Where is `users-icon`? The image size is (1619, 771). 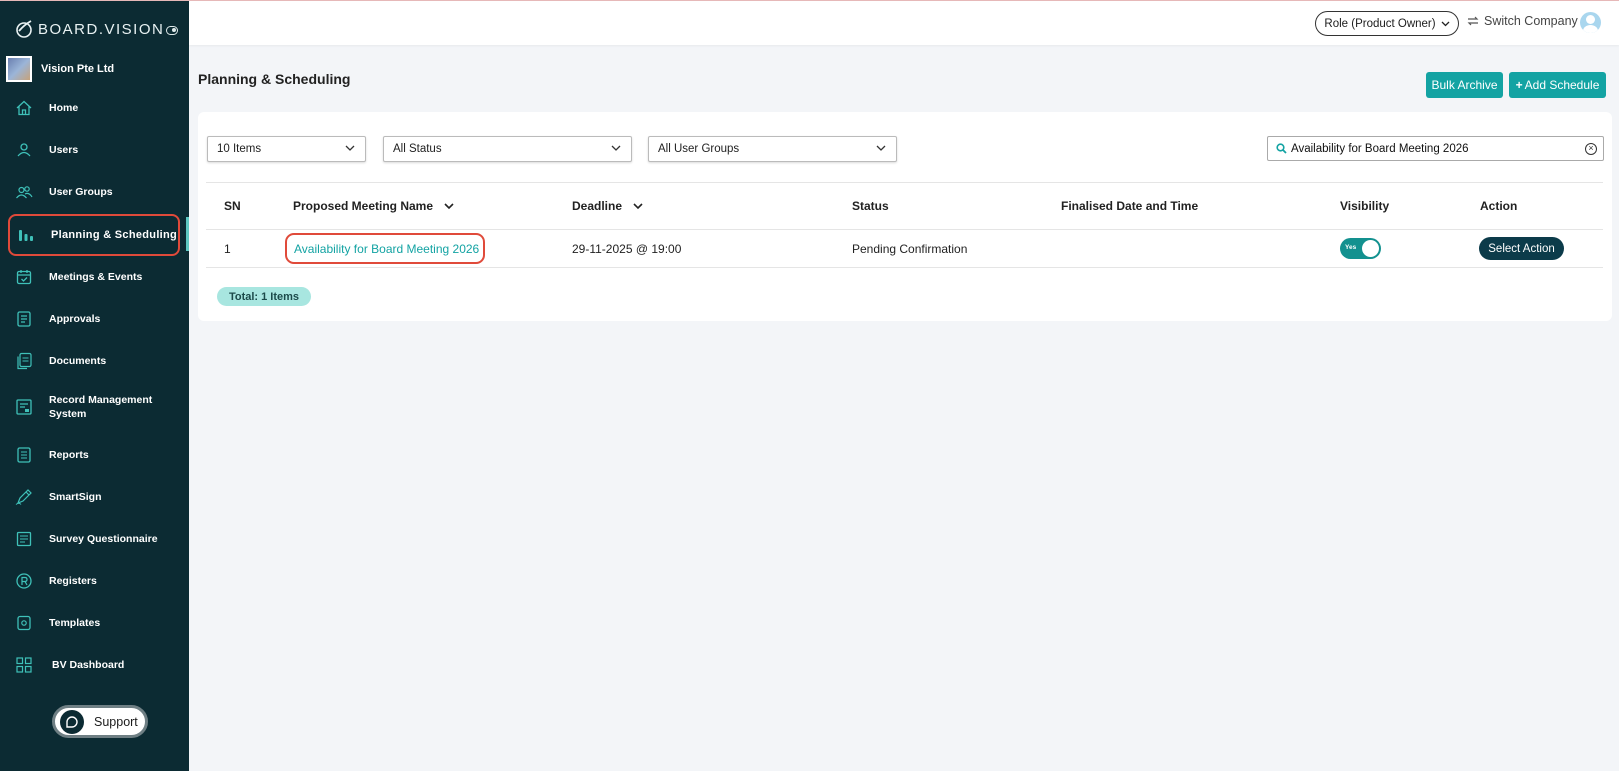
users-icon is located at coordinates (24, 192).